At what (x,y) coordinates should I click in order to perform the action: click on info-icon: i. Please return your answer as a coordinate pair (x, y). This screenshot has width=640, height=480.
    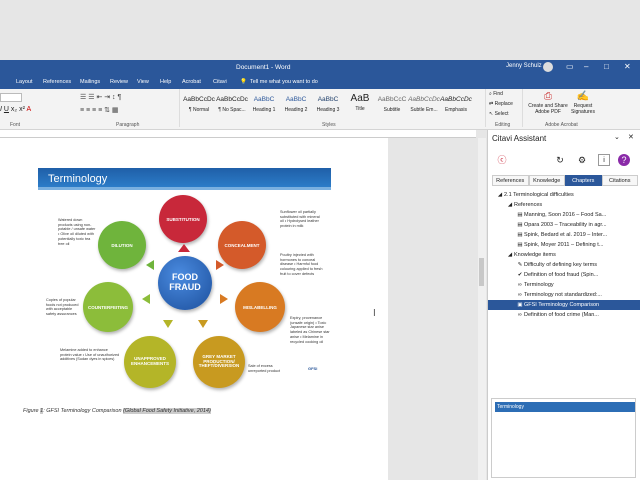
    Looking at the image, I should click on (604, 160).